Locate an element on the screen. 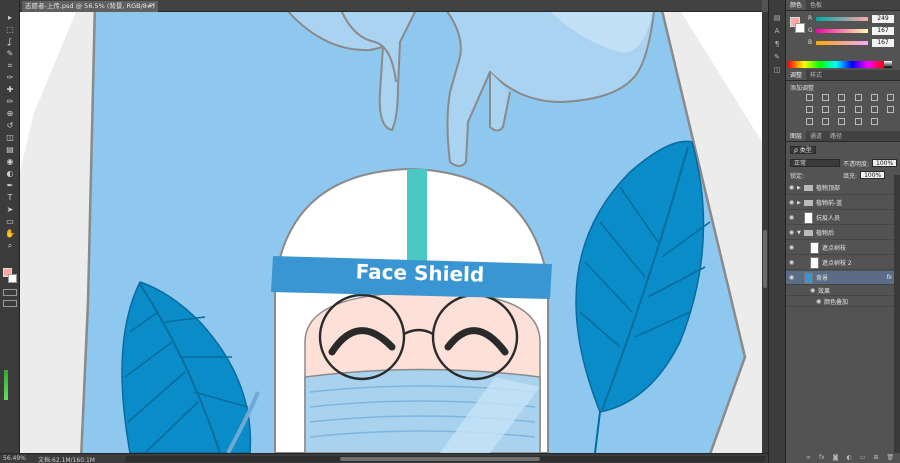  blur-icon: ◉ is located at coordinates (10, 162).